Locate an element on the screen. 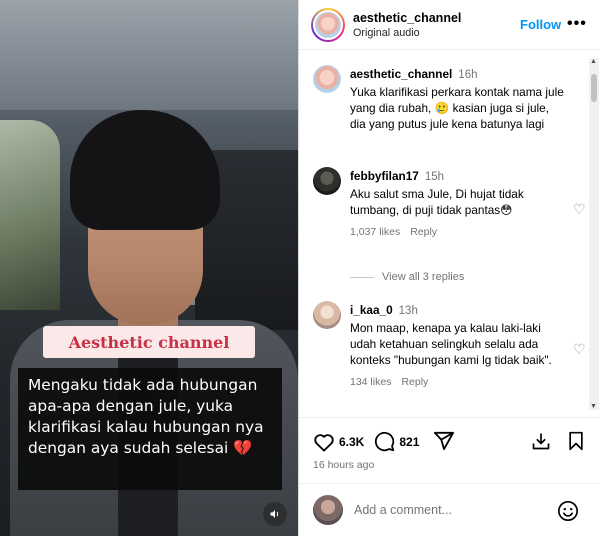  audio-label: Original audio is located at coordinates (407, 33).